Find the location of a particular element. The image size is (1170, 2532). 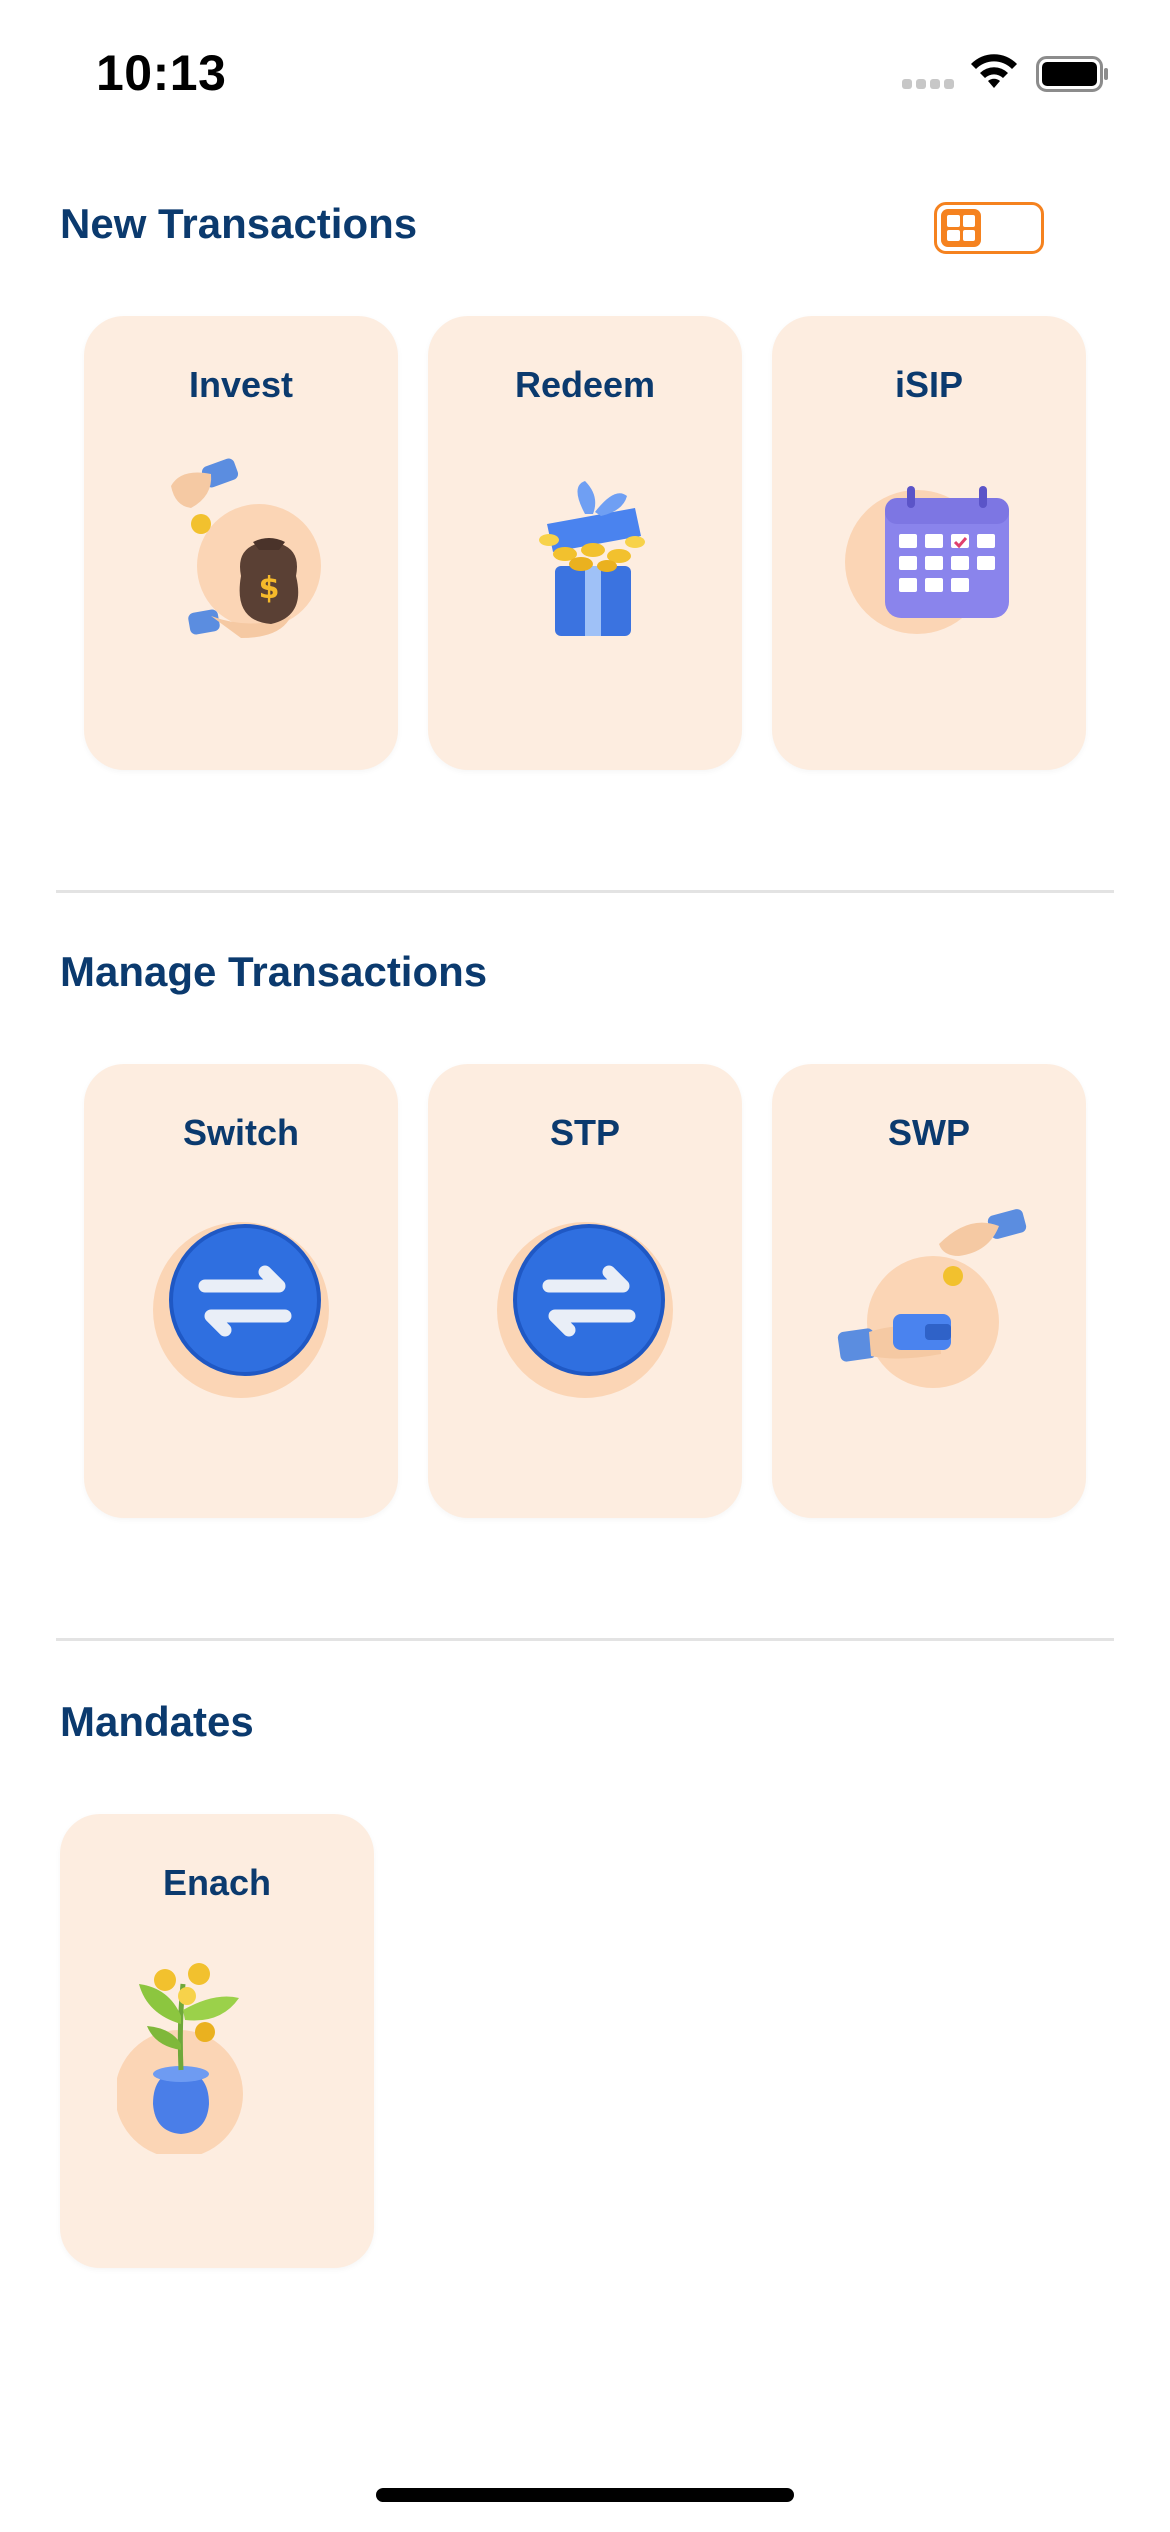

section-title-manage-transactions: Manage Transactions is located at coordinates (274, 971).